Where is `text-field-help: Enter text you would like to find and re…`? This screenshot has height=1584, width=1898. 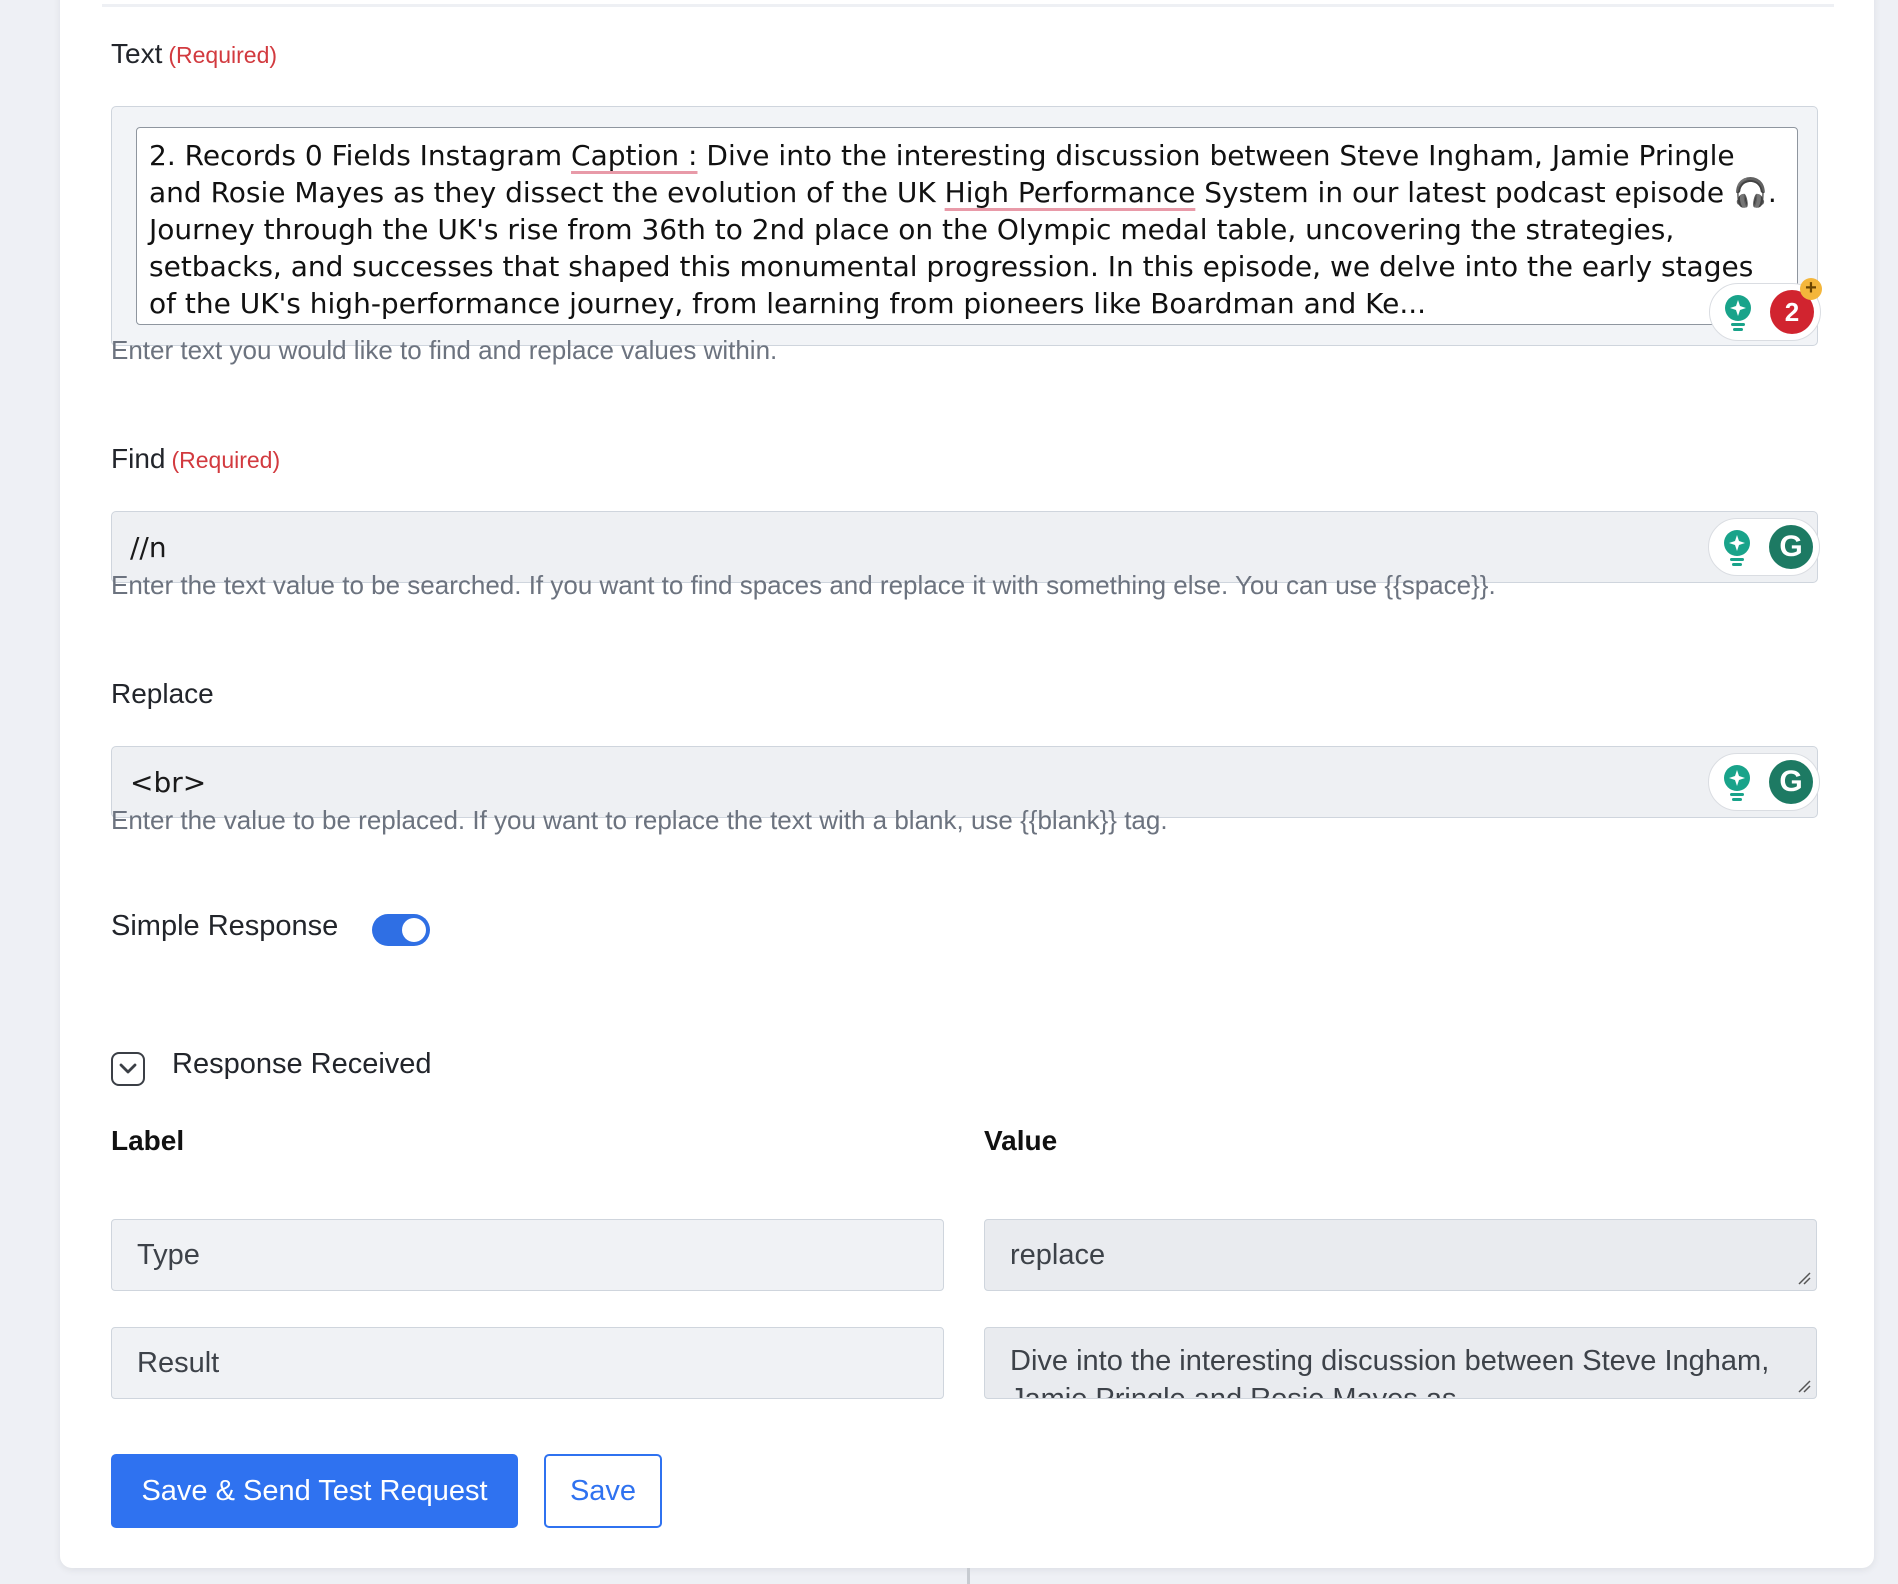
text-field-help: Enter text you would like to find and re… is located at coordinates (444, 350).